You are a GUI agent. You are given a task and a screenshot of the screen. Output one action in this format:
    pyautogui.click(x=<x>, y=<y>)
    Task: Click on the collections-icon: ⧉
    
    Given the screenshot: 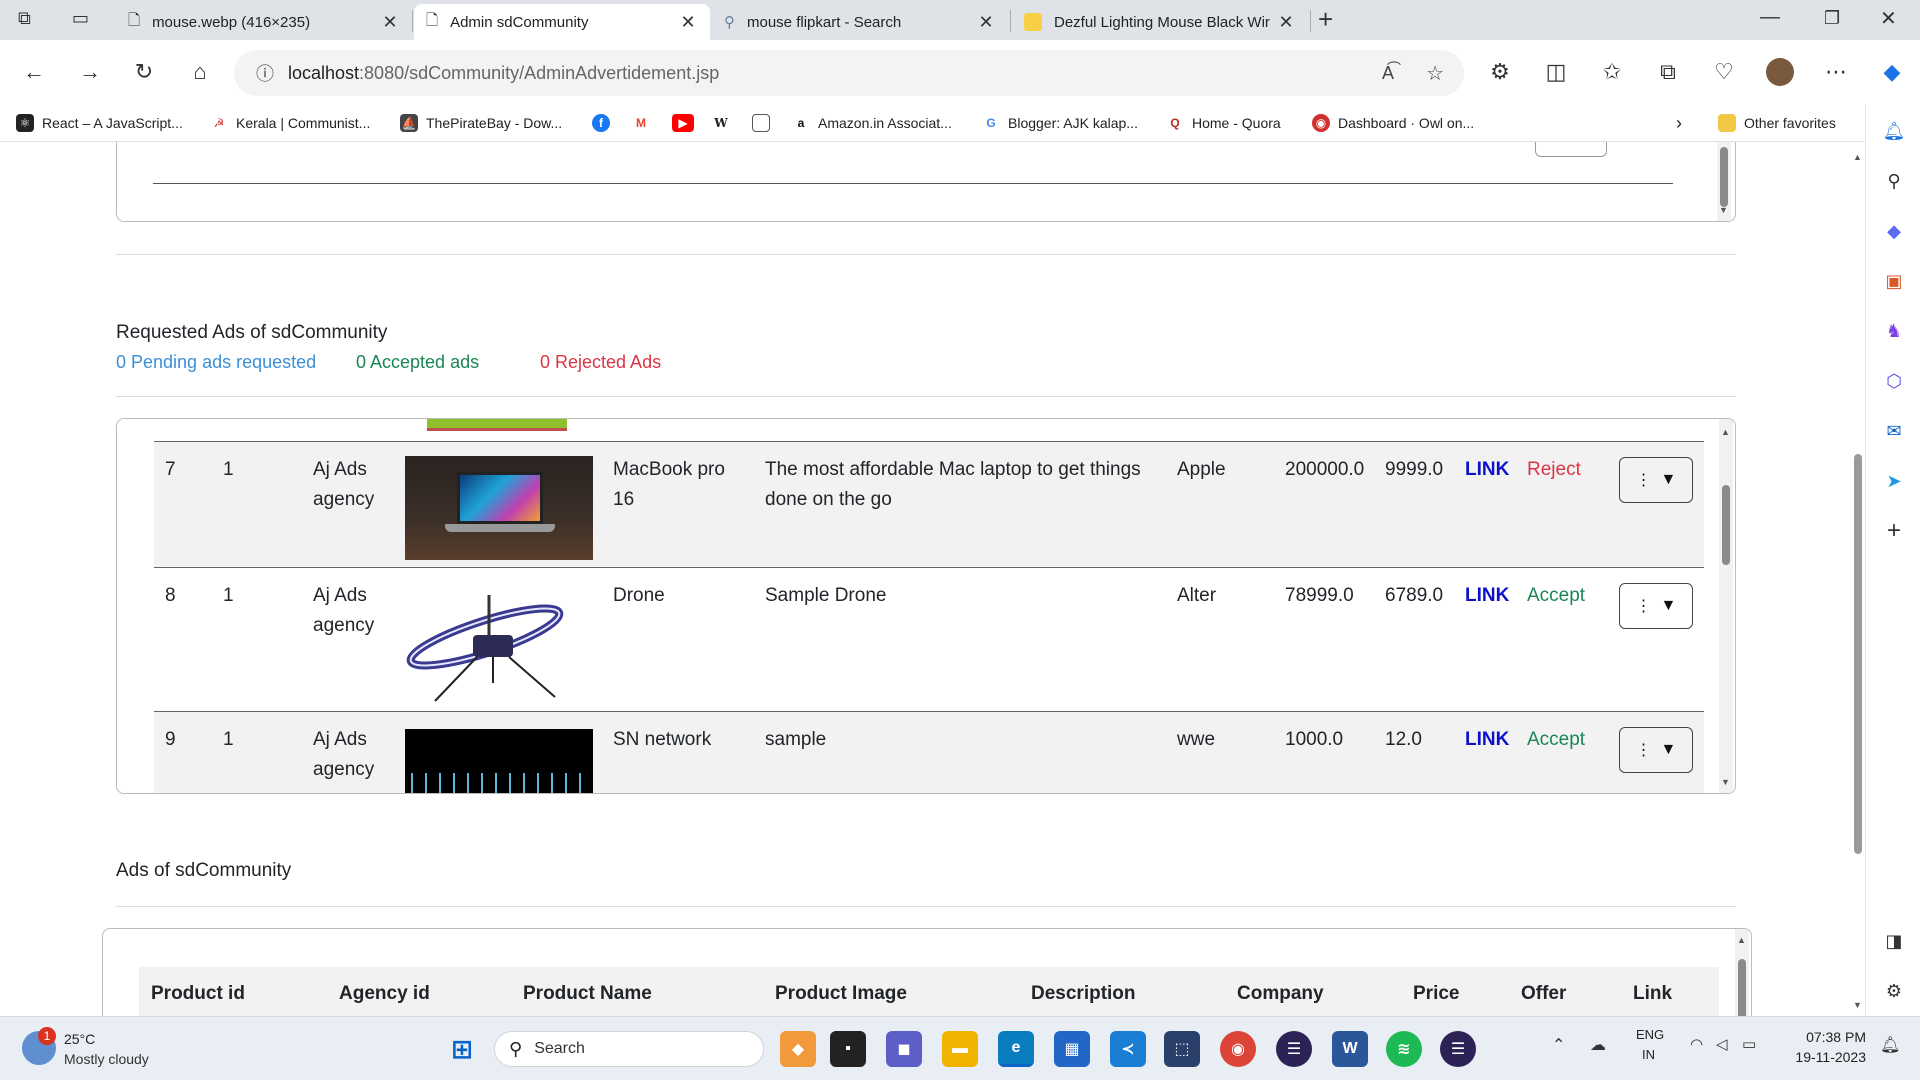 What is the action you would take?
    pyautogui.click(x=1668, y=72)
    